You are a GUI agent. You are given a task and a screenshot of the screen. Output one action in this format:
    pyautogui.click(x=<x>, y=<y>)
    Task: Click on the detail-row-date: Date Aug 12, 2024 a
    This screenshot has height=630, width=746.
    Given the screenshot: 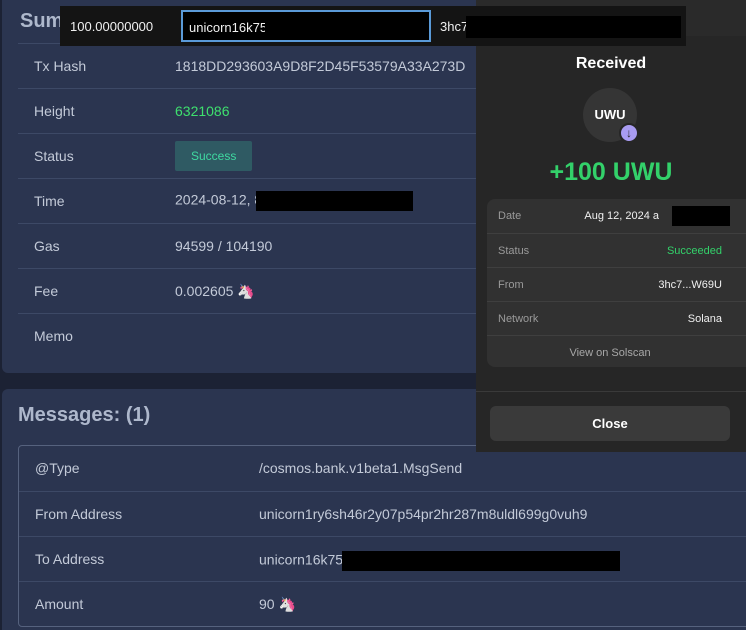 What is the action you would take?
    pyautogui.click(x=616, y=216)
    